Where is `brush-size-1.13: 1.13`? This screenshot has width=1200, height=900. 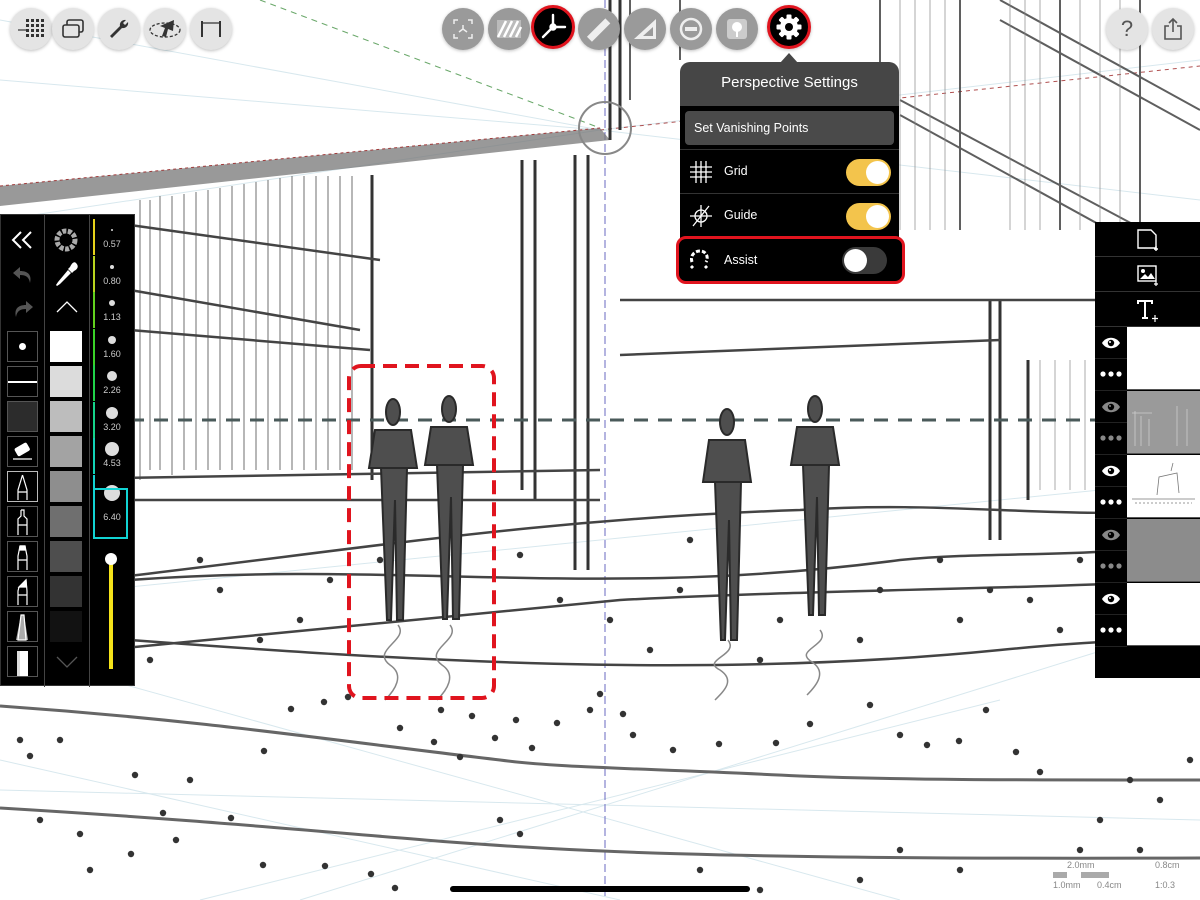
brush-size-1.13: 1.13 is located at coordinates (110, 310).